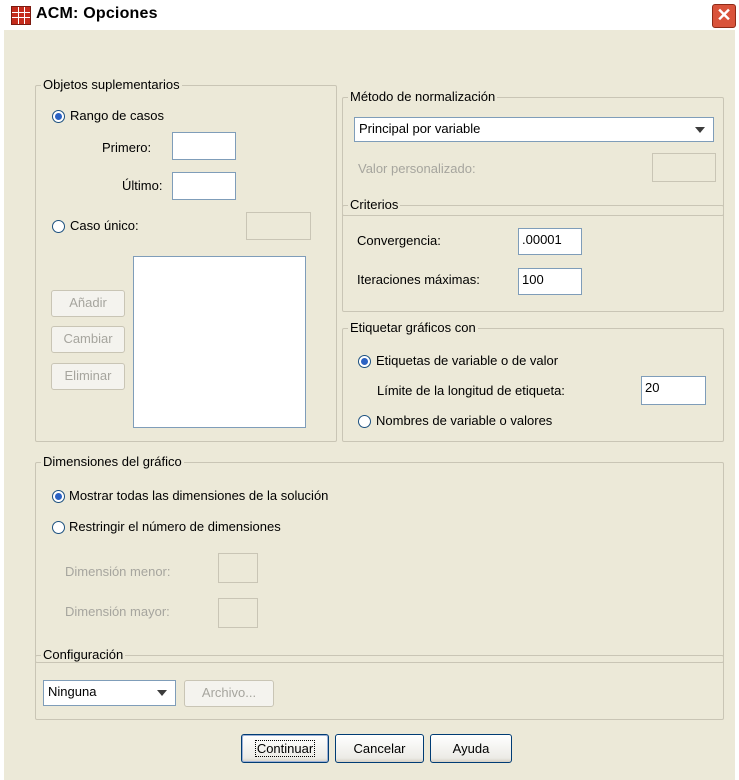 This screenshot has width=739, height=780. I want to click on custom-value-label: Valor personalizado:, so click(417, 168).